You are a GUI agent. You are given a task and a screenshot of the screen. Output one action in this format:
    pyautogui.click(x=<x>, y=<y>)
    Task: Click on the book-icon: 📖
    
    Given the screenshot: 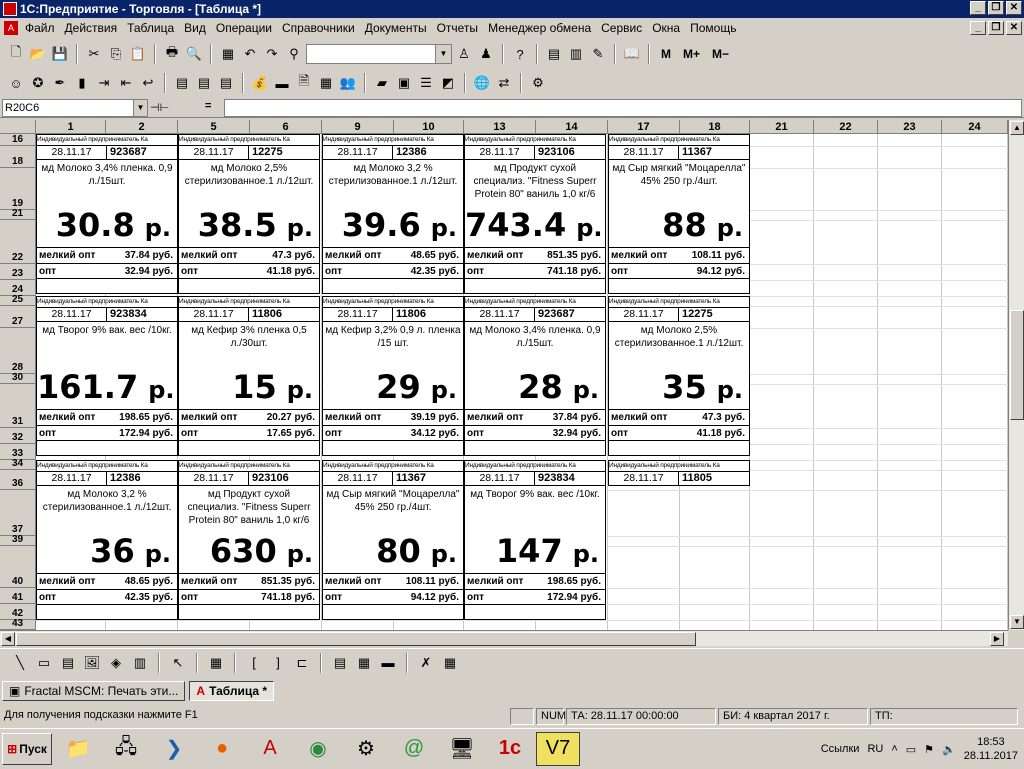 What is the action you would take?
    pyautogui.click(x=632, y=54)
    